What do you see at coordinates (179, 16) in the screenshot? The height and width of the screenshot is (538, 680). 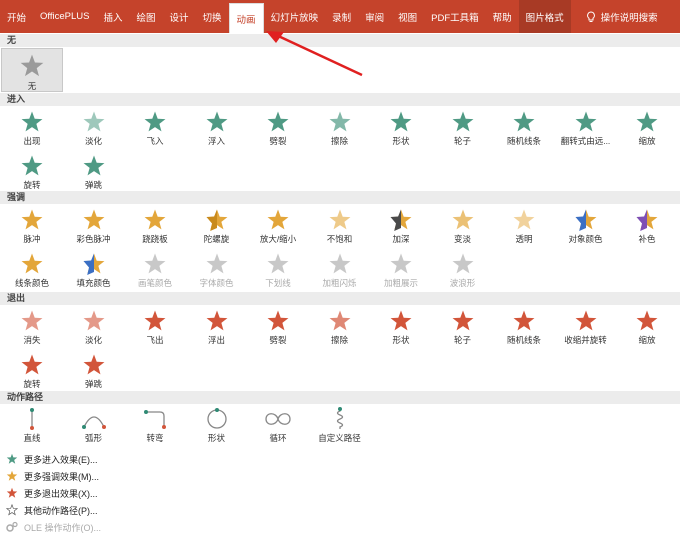 I see `tab-4: 设计` at bounding box center [179, 16].